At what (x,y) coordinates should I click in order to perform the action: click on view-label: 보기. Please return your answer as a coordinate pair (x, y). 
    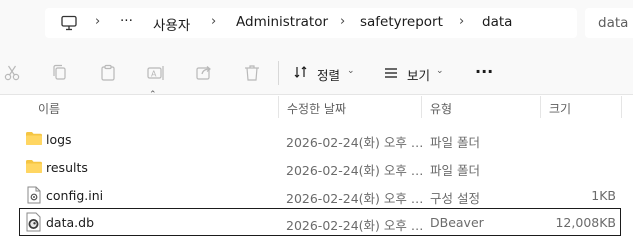
    Looking at the image, I should click on (419, 75).